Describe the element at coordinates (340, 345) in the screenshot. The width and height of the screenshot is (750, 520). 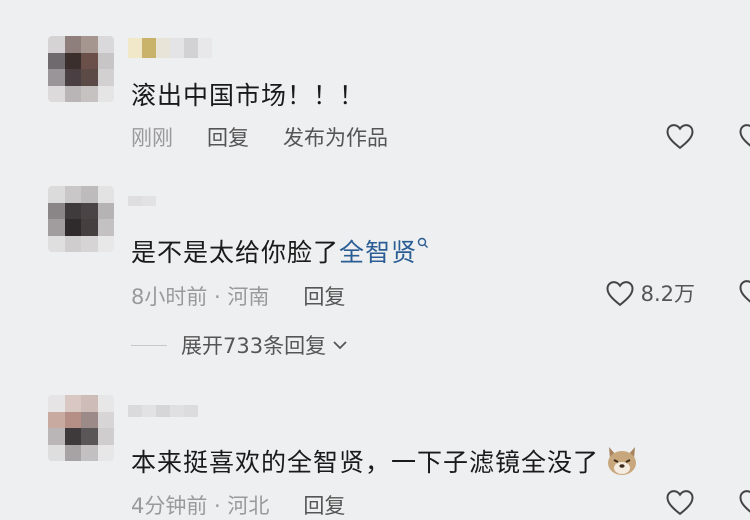
I see `chevron-down-icon` at that location.